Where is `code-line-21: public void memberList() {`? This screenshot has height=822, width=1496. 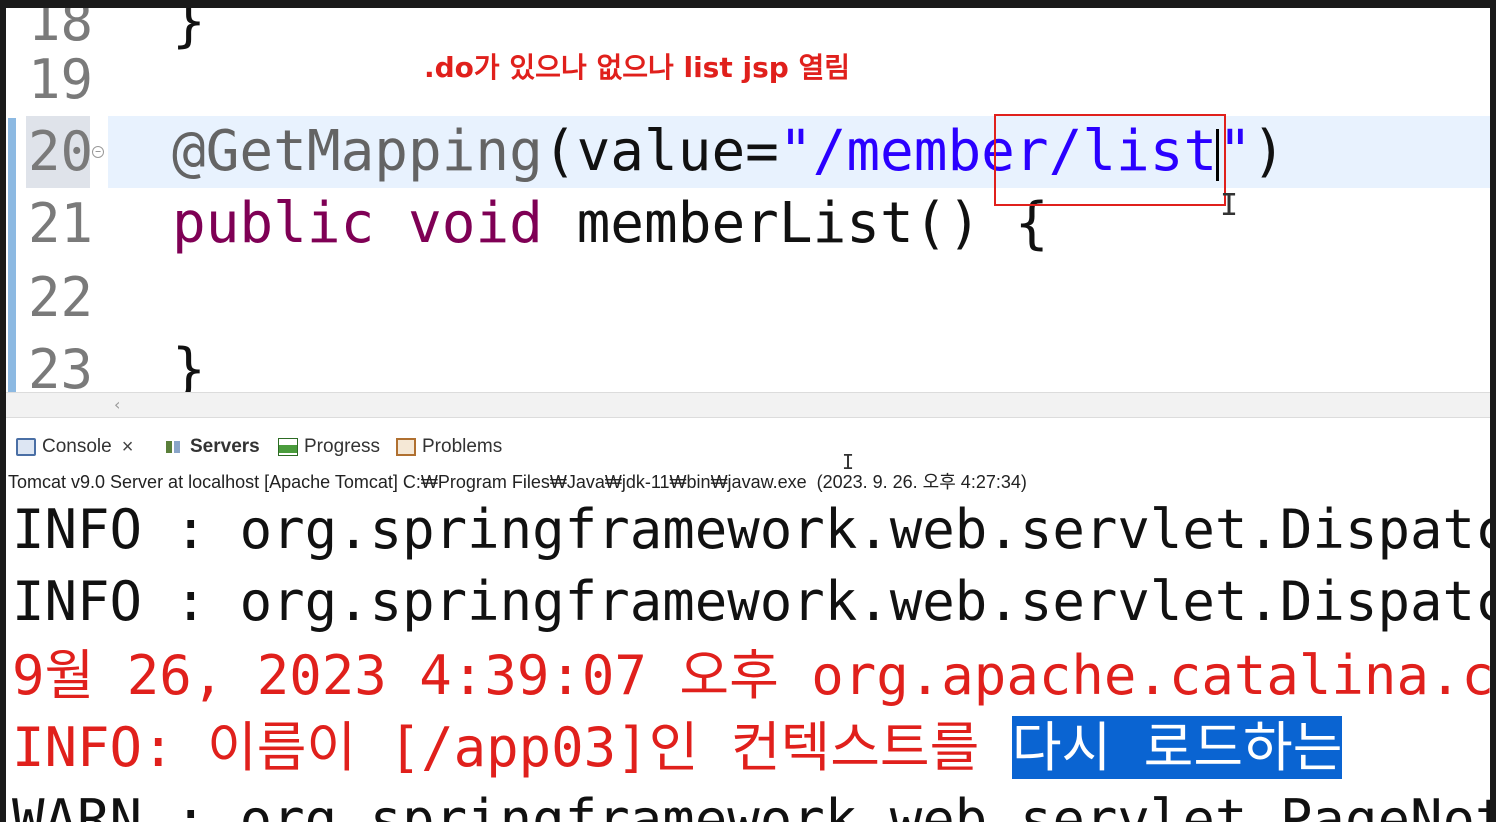
code-line-21: public void memberList() { is located at coordinates (610, 224).